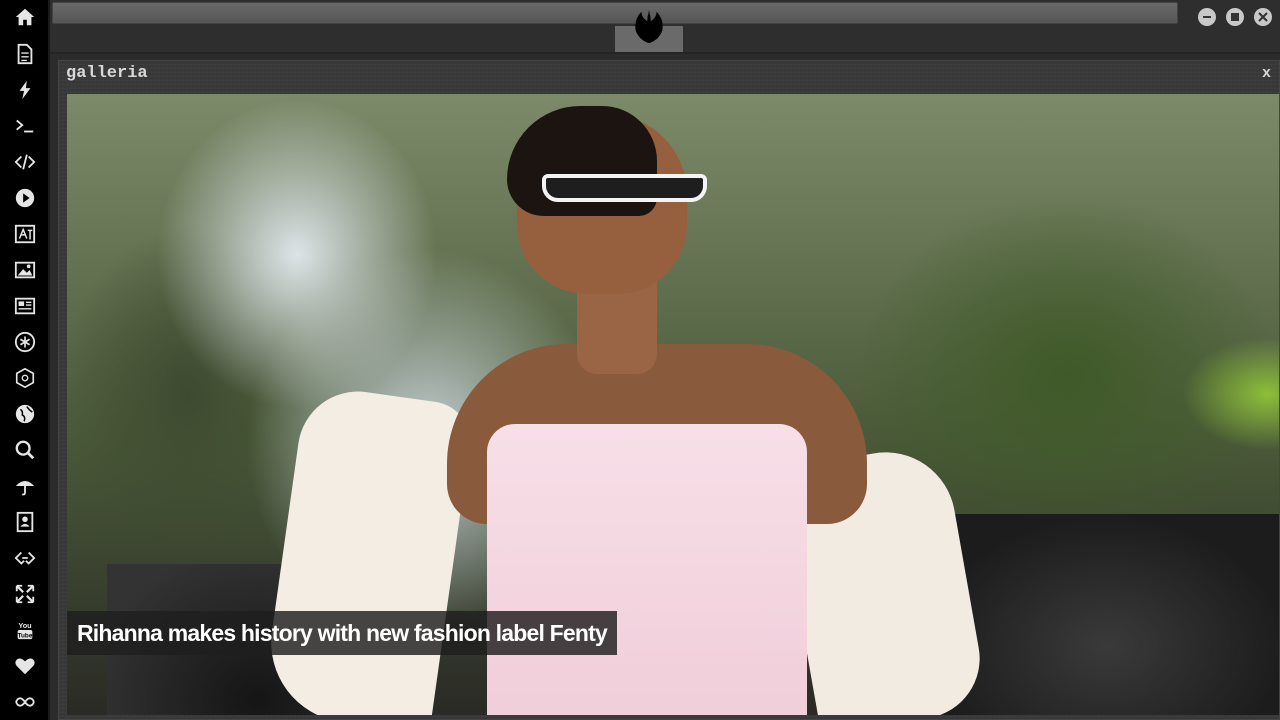 The height and width of the screenshot is (720, 1280). I want to click on topbar, so click(665, 27).